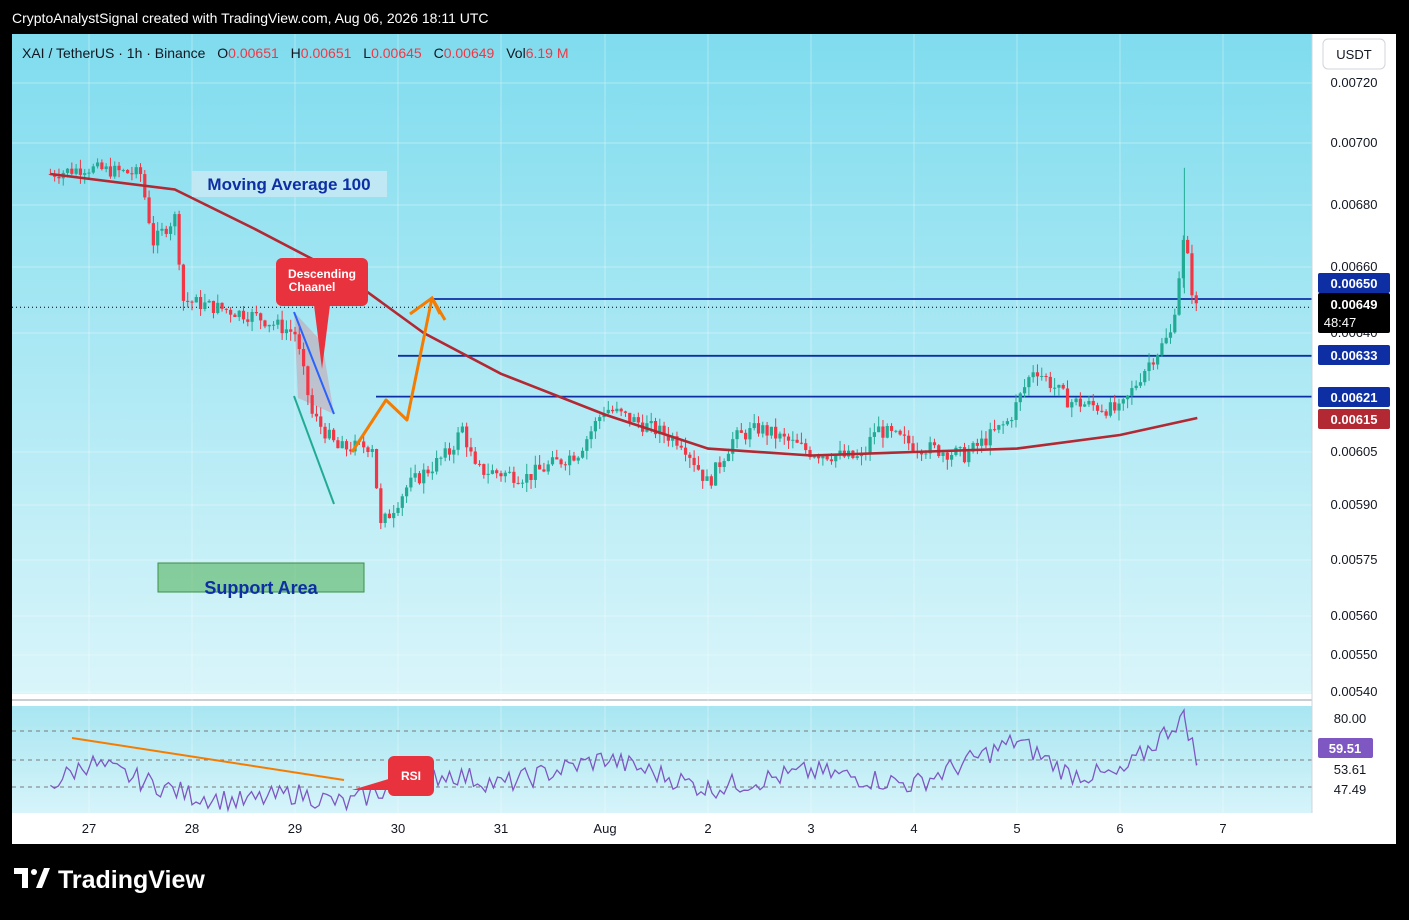 The height and width of the screenshot is (920, 1409). What do you see at coordinates (326, 53) in the screenshot?
I see `legend-high-value: 0.00651` at bounding box center [326, 53].